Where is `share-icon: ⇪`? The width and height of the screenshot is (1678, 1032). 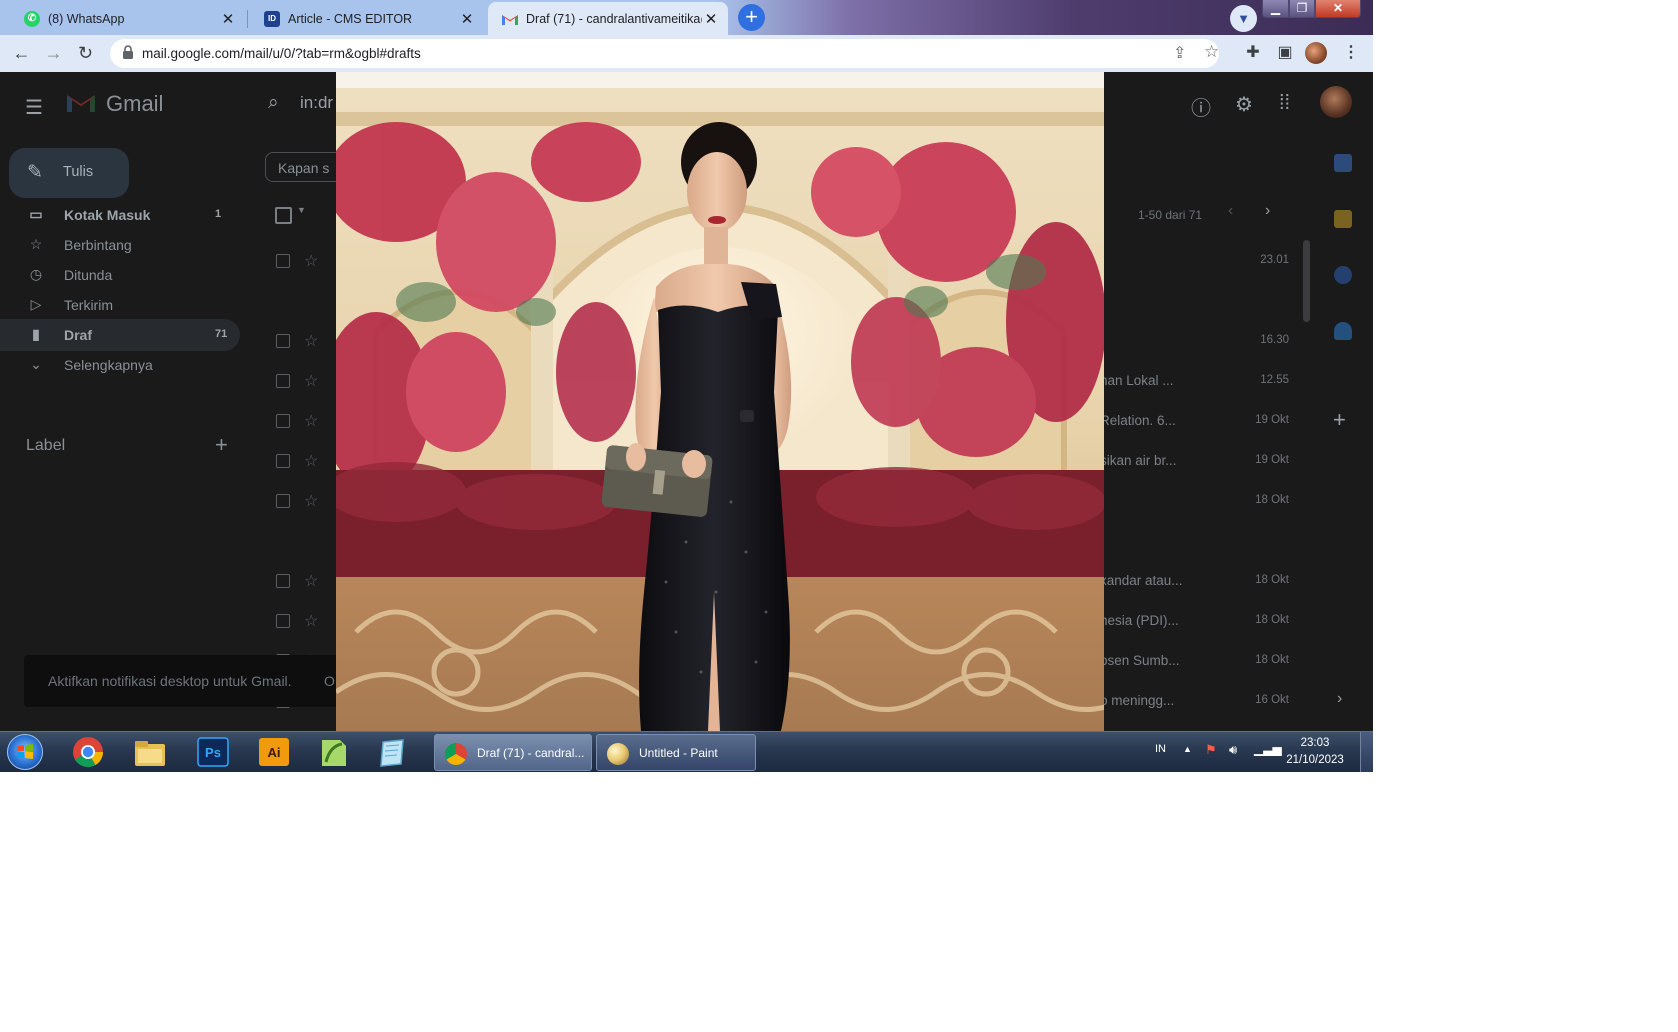 share-icon: ⇪ is located at coordinates (1179, 53).